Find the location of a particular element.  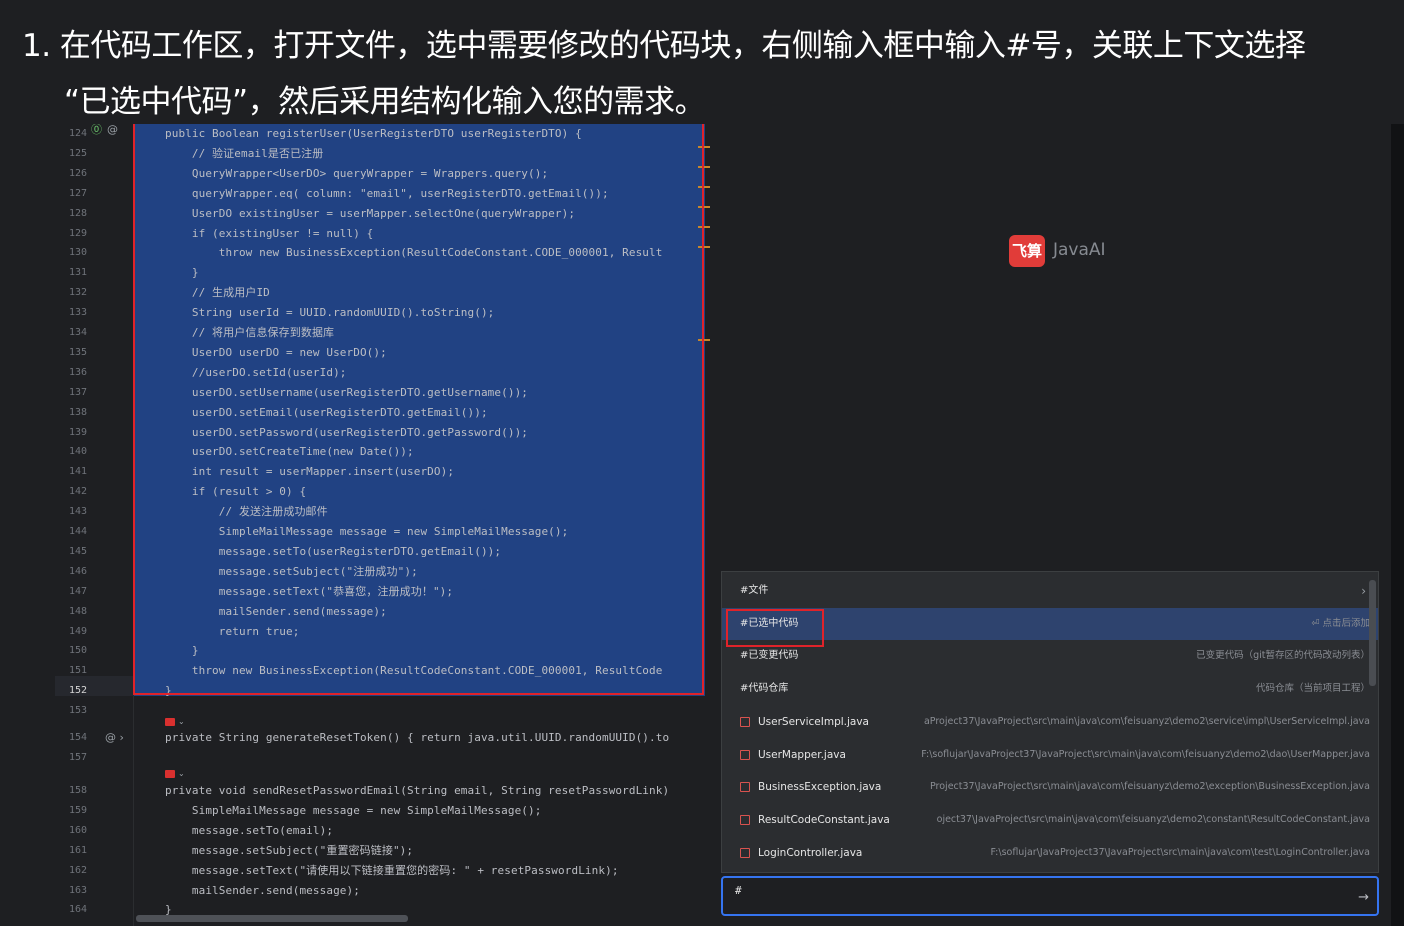

context-option-label: #代码仓库 is located at coordinates (764, 689).